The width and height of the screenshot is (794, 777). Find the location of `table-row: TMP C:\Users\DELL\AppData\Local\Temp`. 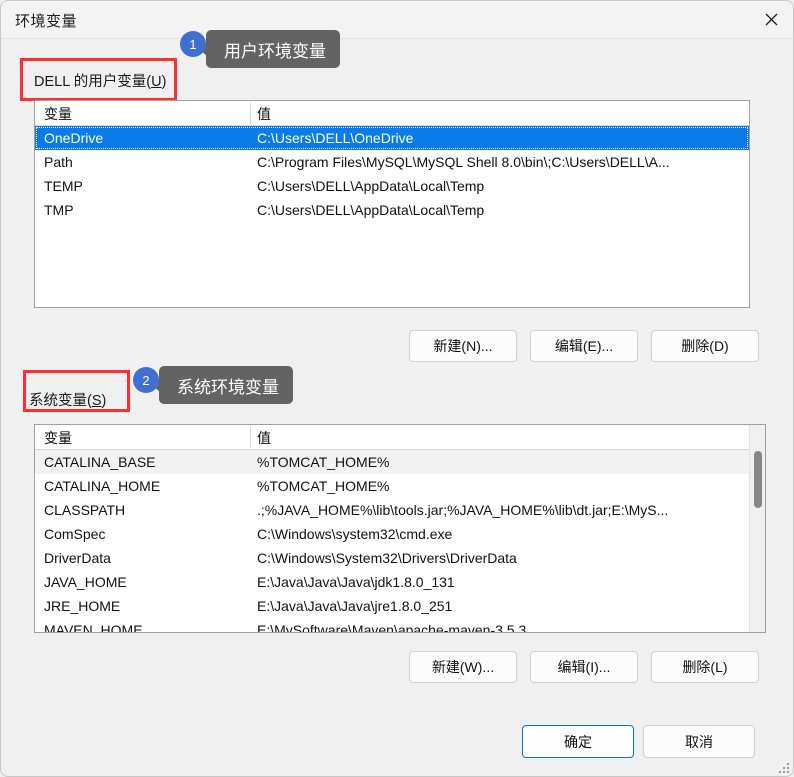

table-row: TMP C:\Users\DELL\AppData\Local\Temp is located at coordinates (392, 210).